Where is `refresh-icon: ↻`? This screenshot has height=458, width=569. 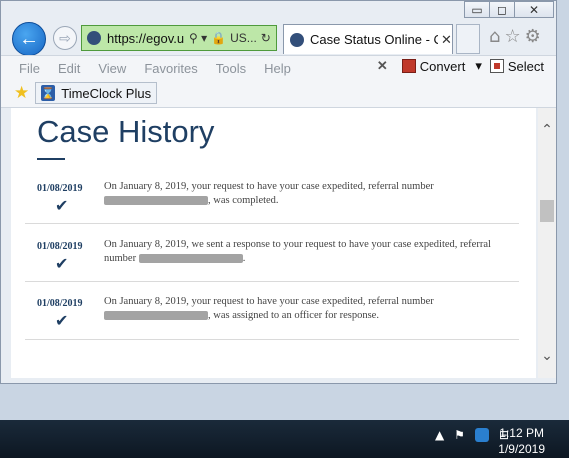 refresh-icon: ↻ is located at coordinates (266, 38).